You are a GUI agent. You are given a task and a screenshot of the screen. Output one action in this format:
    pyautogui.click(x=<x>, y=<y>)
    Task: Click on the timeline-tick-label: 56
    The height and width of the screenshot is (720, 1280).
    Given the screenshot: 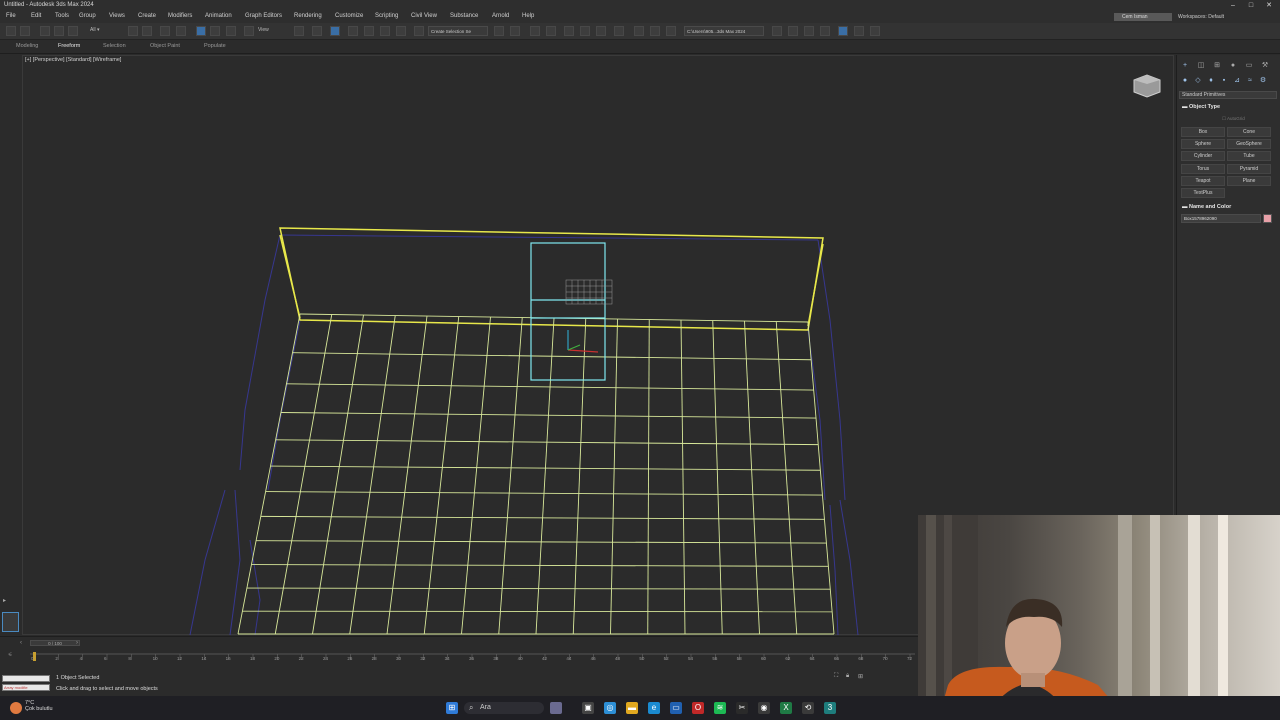 What is the action you would take?
    pyautogui.click(x=715, y=658)
    